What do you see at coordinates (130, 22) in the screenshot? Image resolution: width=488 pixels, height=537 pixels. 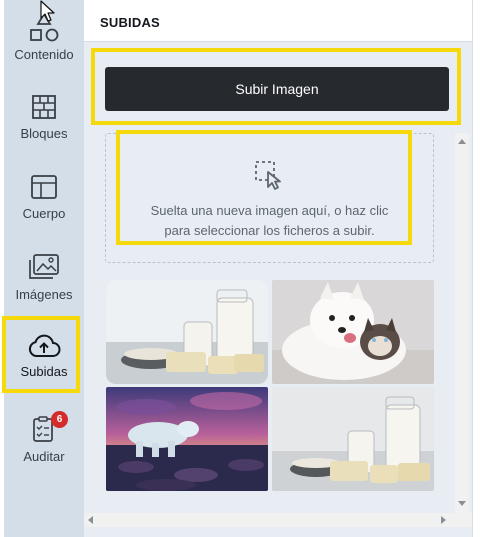 I see `panel-title: SUBIDAS` at bounding box center [130, 22].